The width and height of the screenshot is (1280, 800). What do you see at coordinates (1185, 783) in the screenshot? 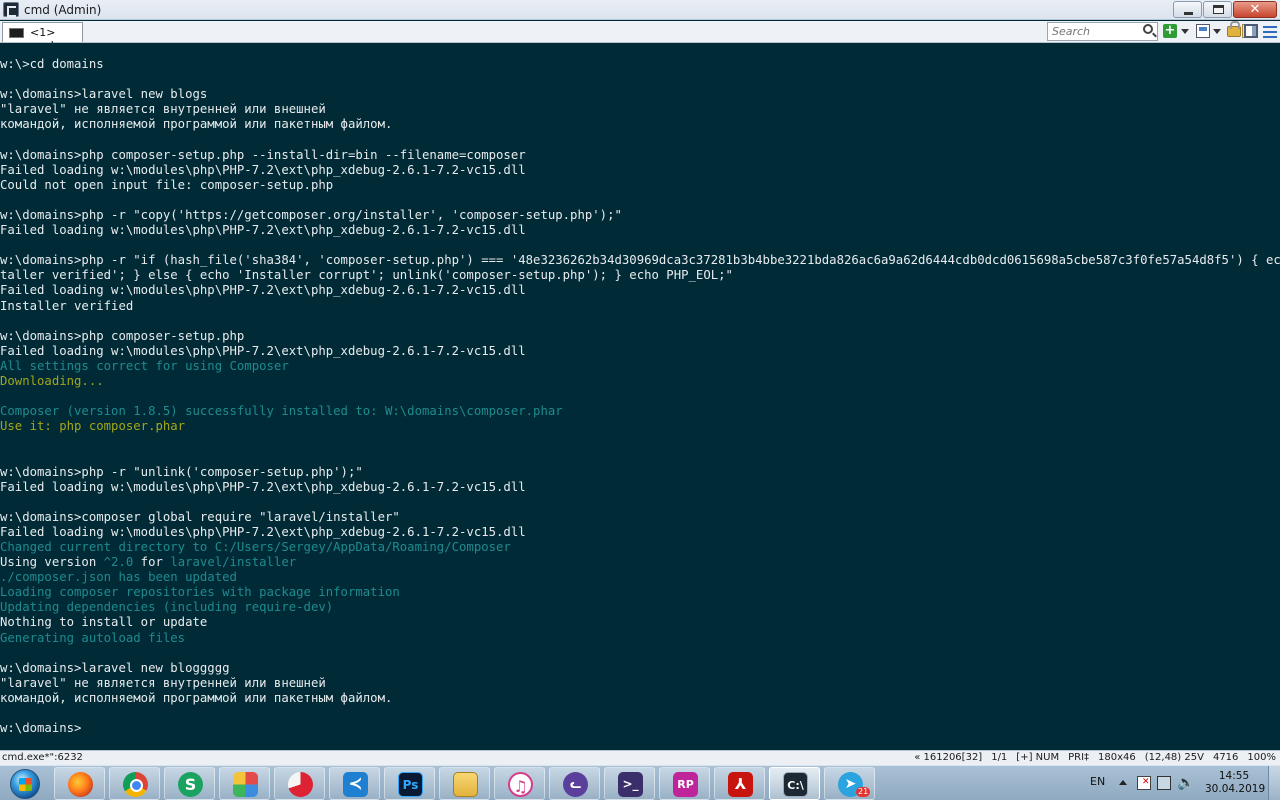
I see `volume-icon: 🔈` at bounding box center [1185, 783].